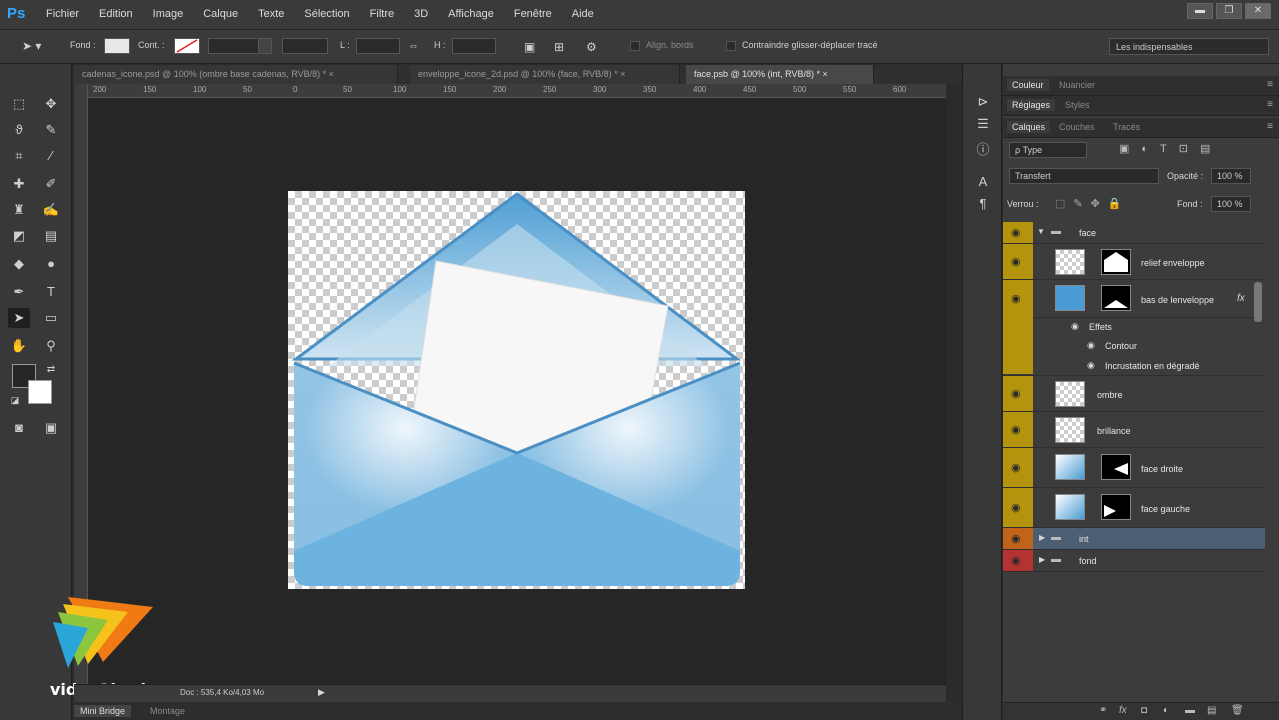 The width and height of the screenshot is (1279, 720). Describe the element at coordinates (51, 156) in the screenshot. I see `eyedropper-tool-icon: ⁄` at that location.